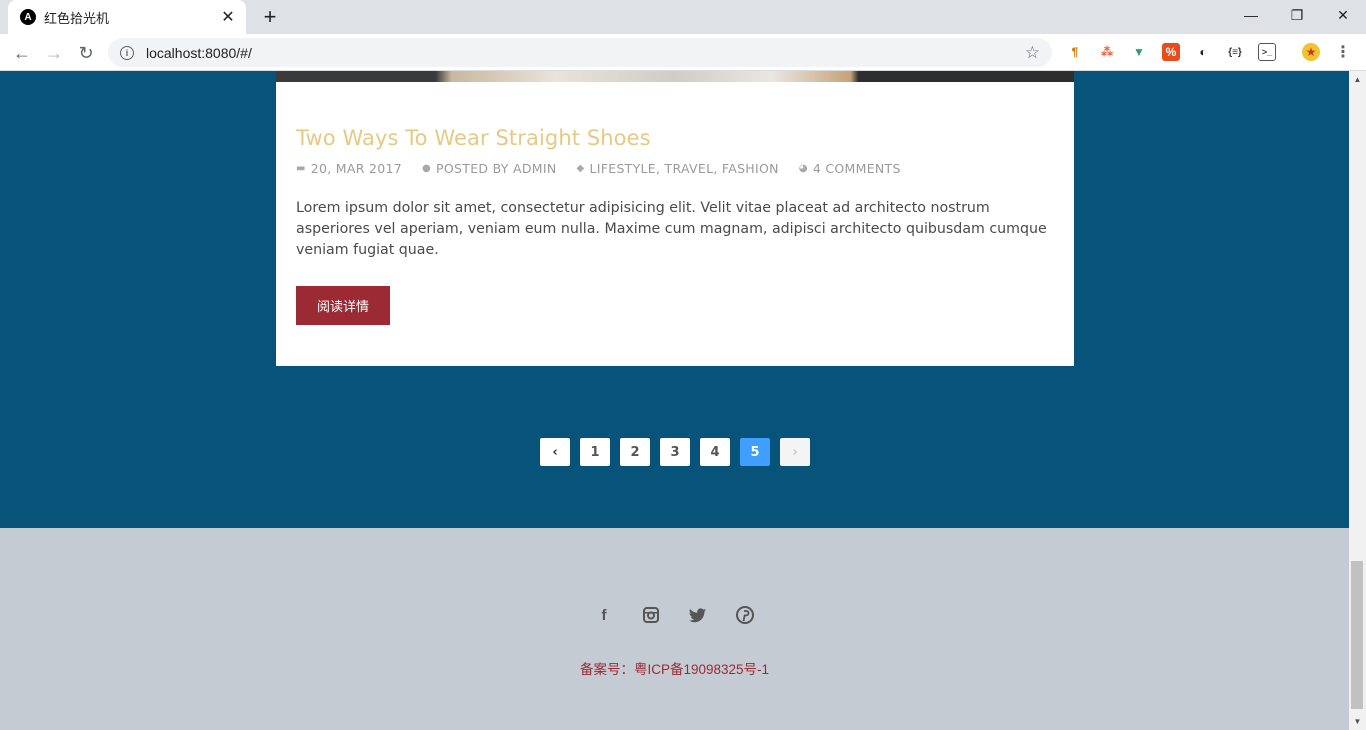 This screenshot has width=1366, height=730. I want to click on post-comments-text: 4 COMMENTS, so click(857, 168).